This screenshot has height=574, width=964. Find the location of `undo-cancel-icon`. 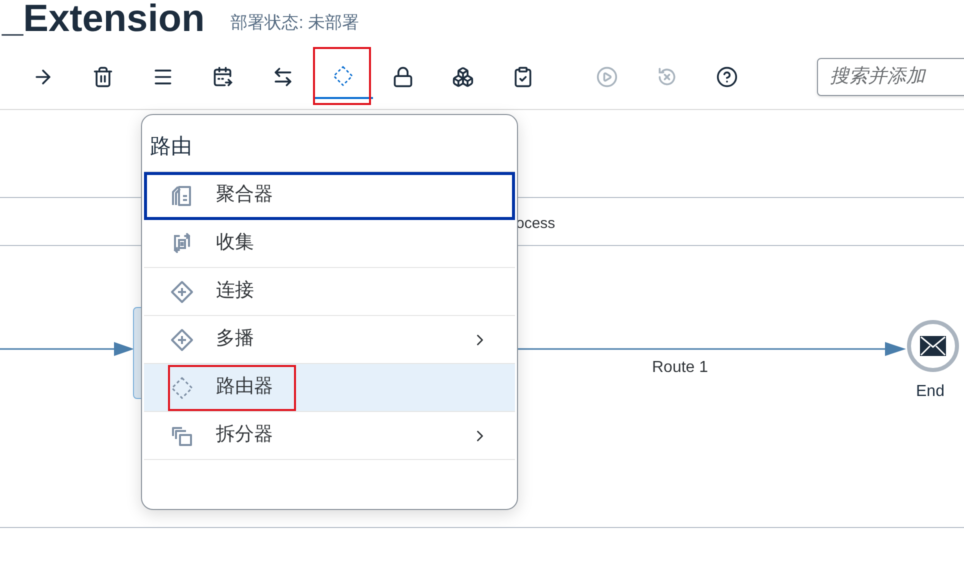

undo-cancel-icon is located at coordinates (667, 77).